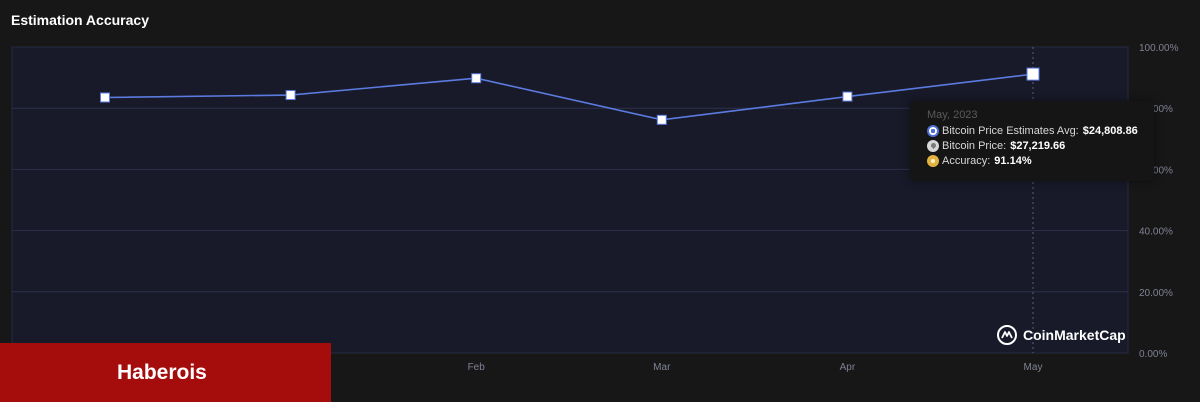 The width and height of the screenshot is (1200, 402). Describe the element at coordinates (1007, 335) in the screenshot. I see `coinmarketcap-logo-icon` at that location.